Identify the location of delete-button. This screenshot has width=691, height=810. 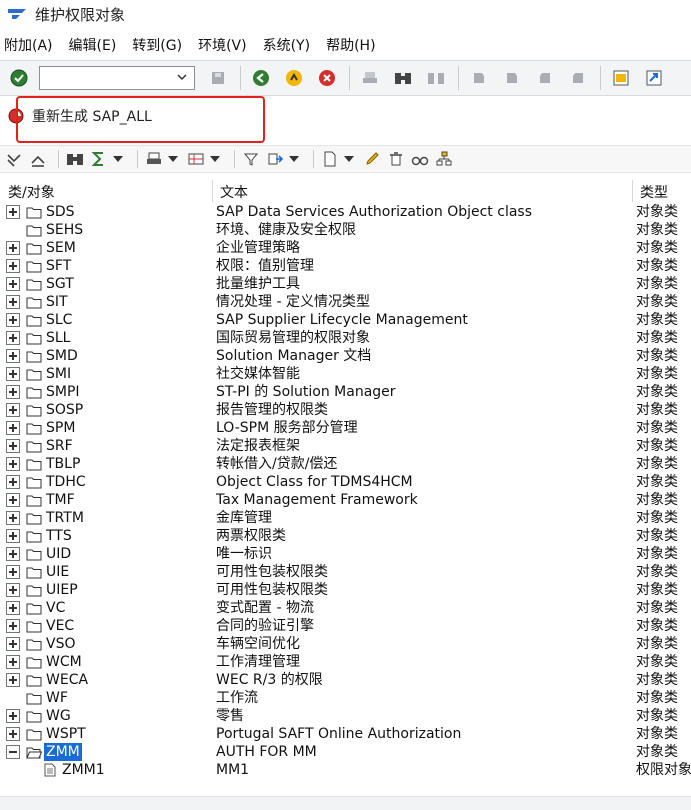
(396, 159).